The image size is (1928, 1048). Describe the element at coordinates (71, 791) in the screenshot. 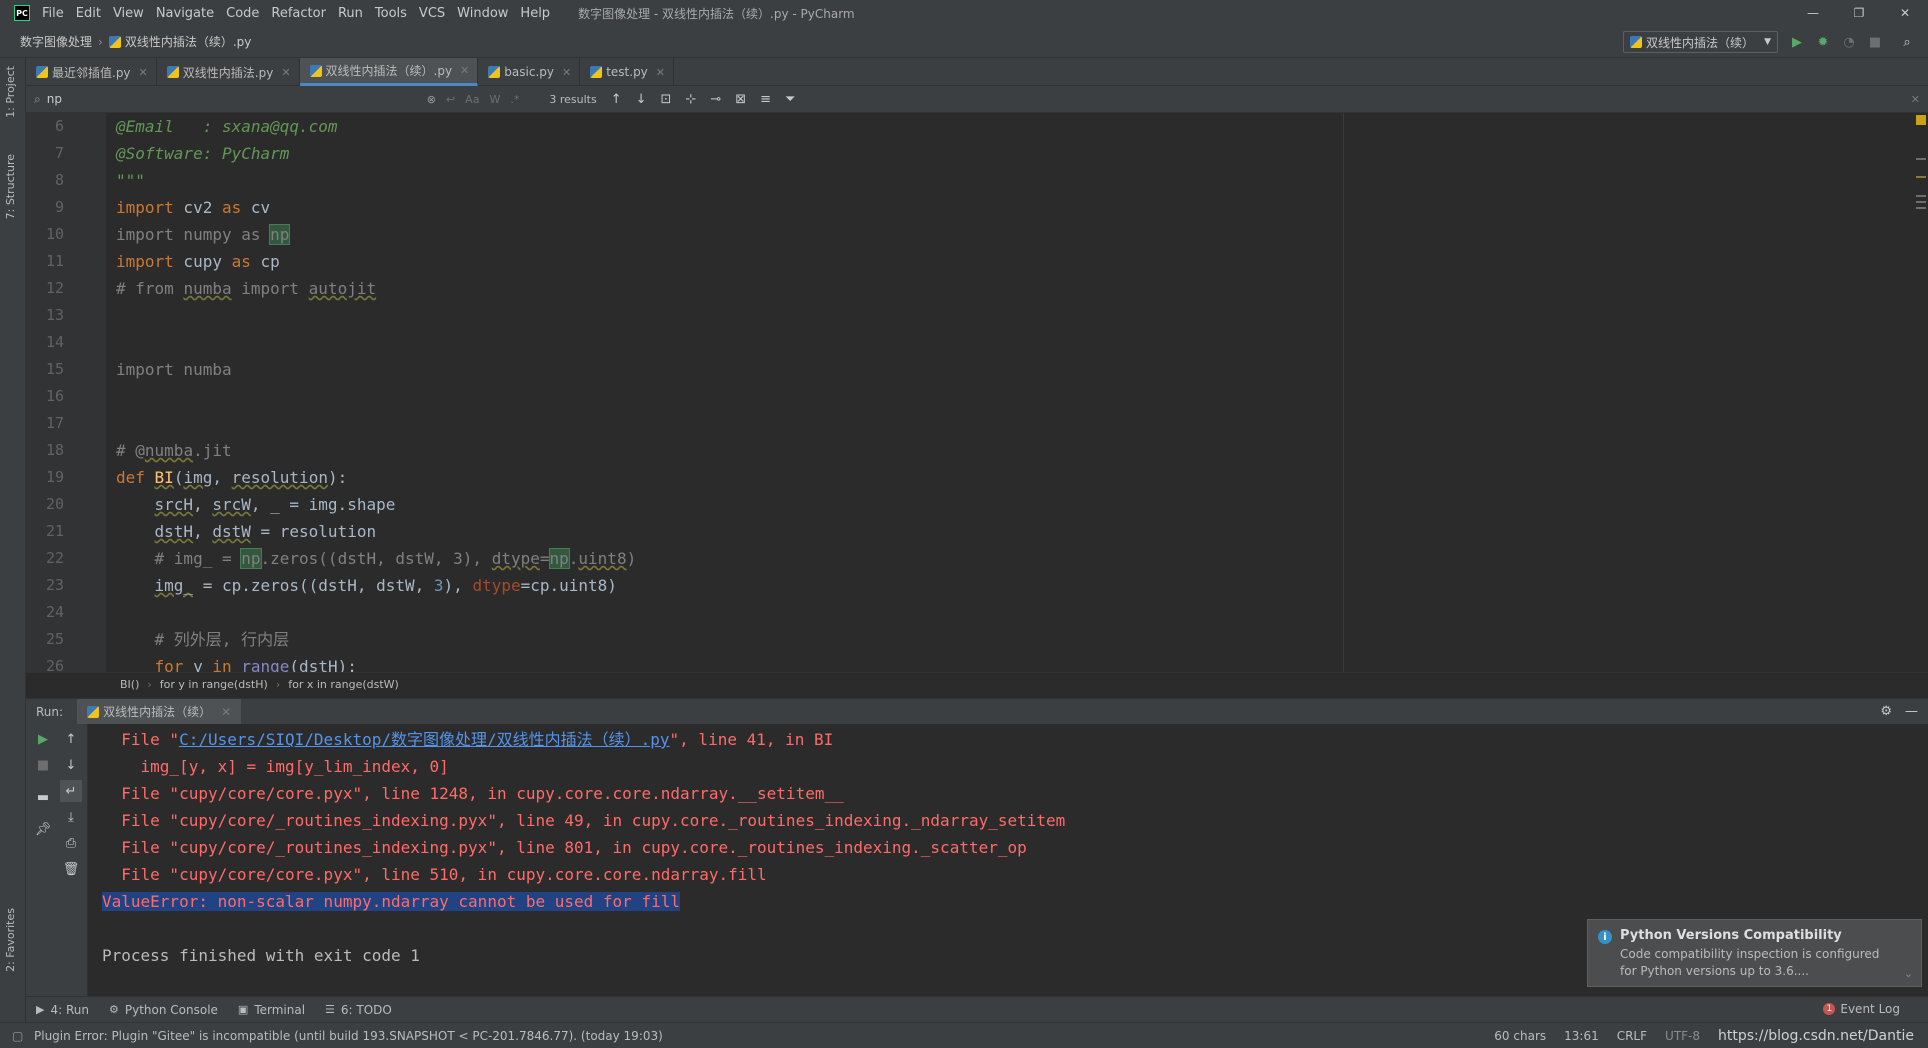

I see `soft-wrap-icon: ↵` at that location.